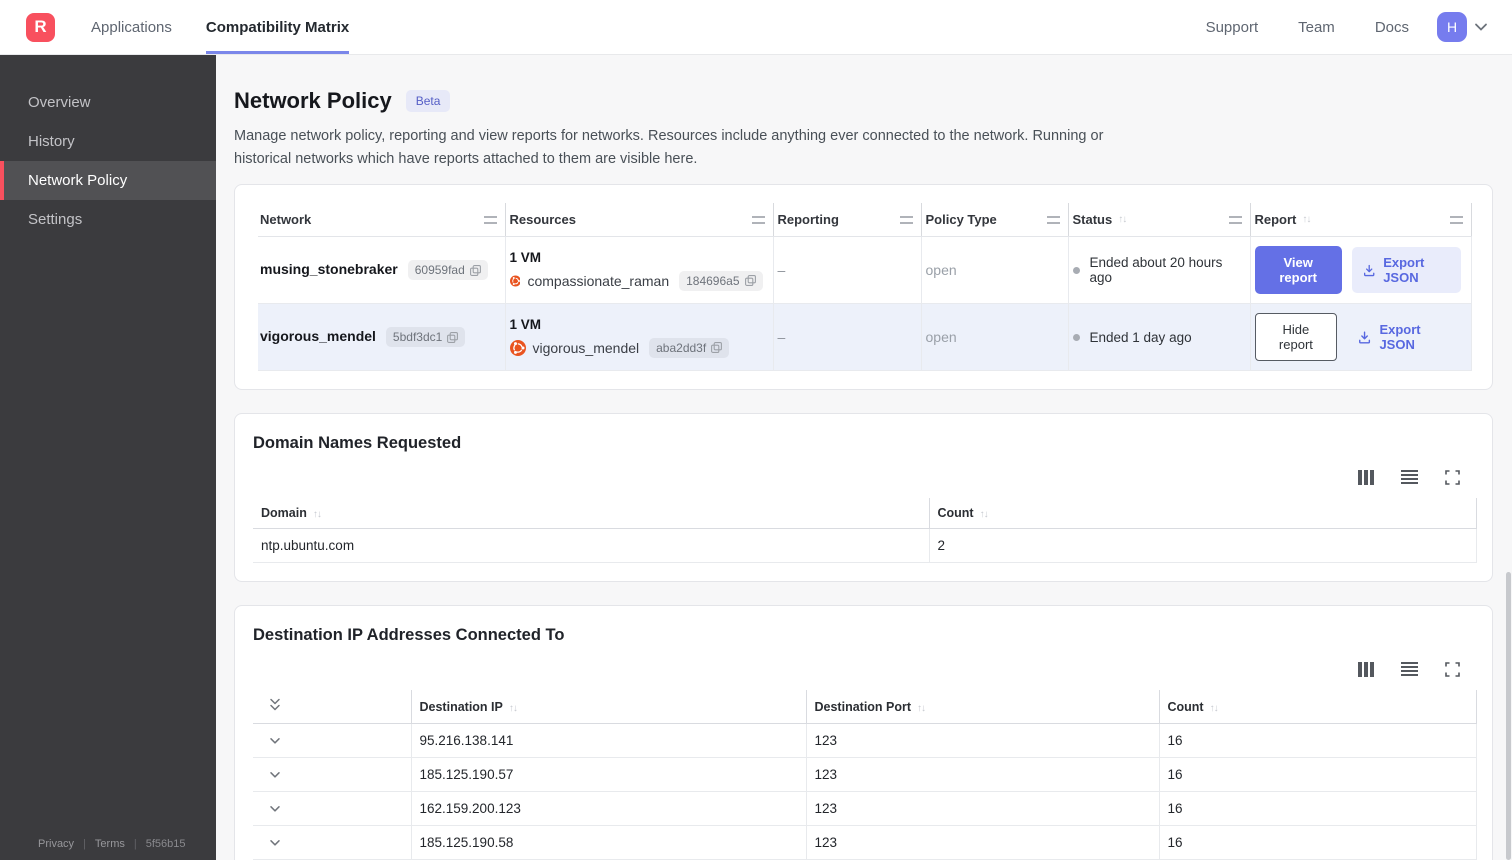 This screenshot has width=1512, height=860. Describe the element at coordinates (40, 27) in the screenshot. I see `r-logo: R` at that location.